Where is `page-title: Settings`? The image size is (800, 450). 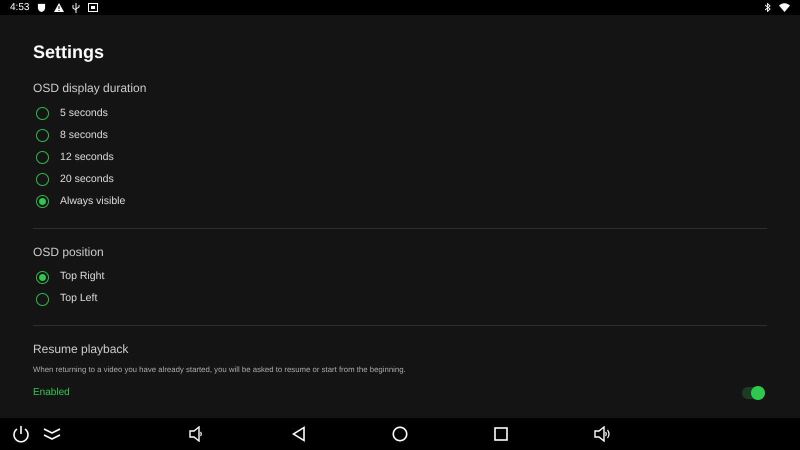
page-title: Settings is located at coordinates (69, 52).